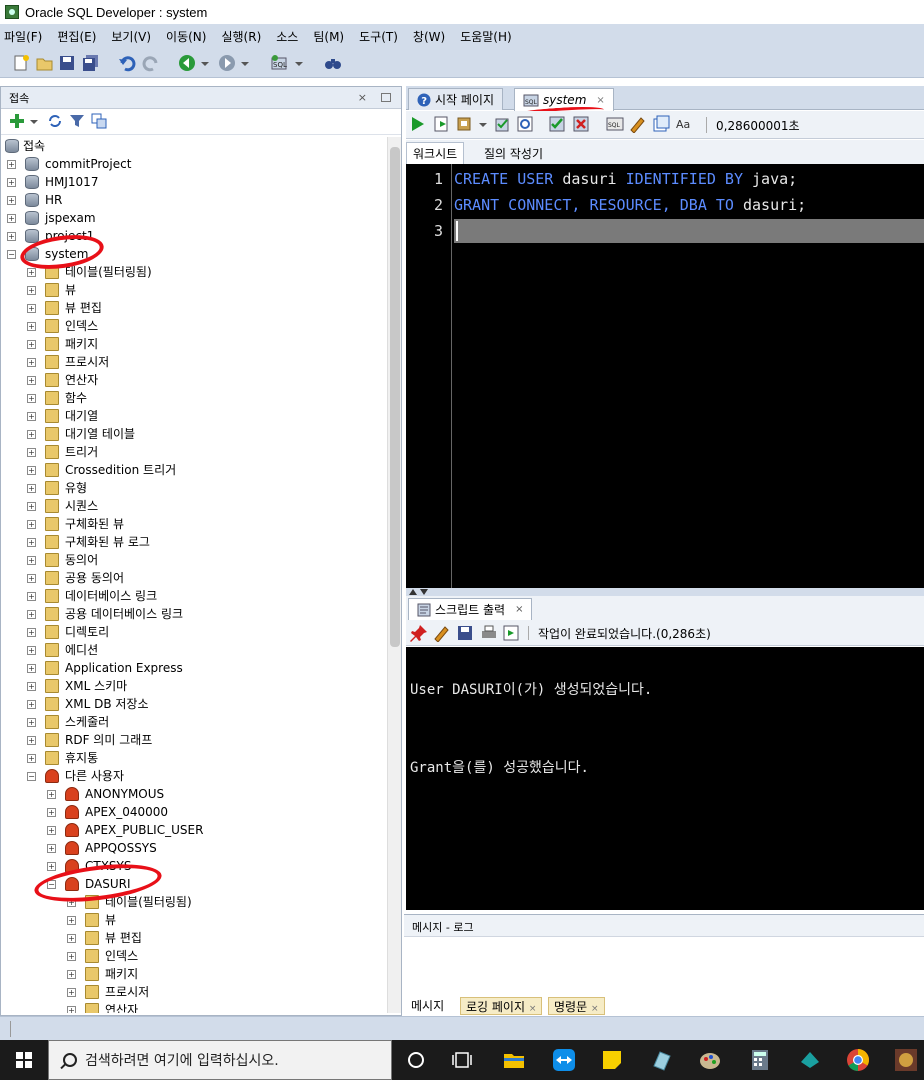 Image resolution: width=924 pixels, height=1080 pixels. I want to click on menu-navigate: 이동(N), so click(186, 36).